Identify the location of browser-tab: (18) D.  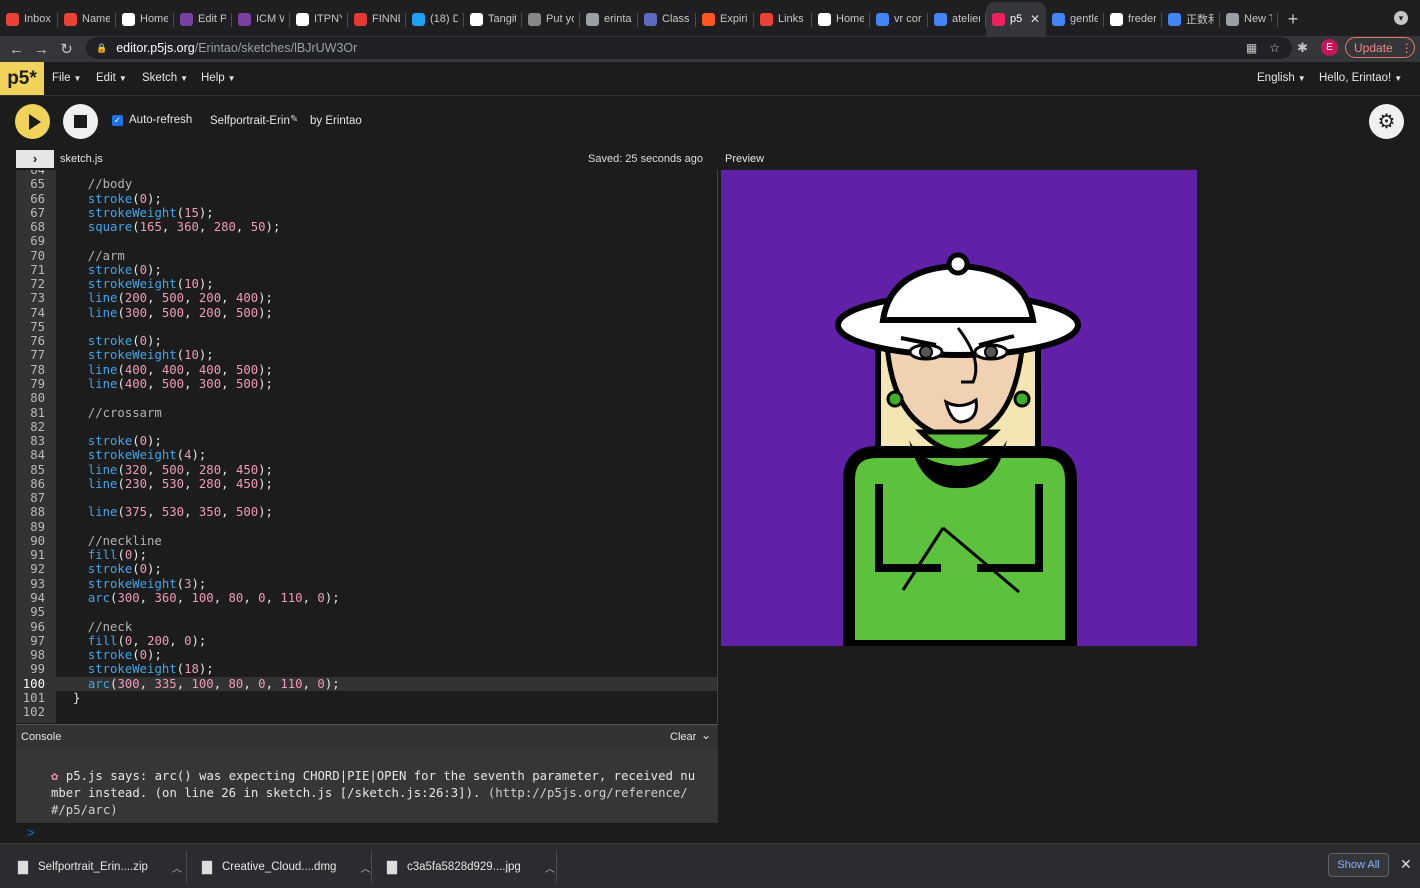
(435, 19).